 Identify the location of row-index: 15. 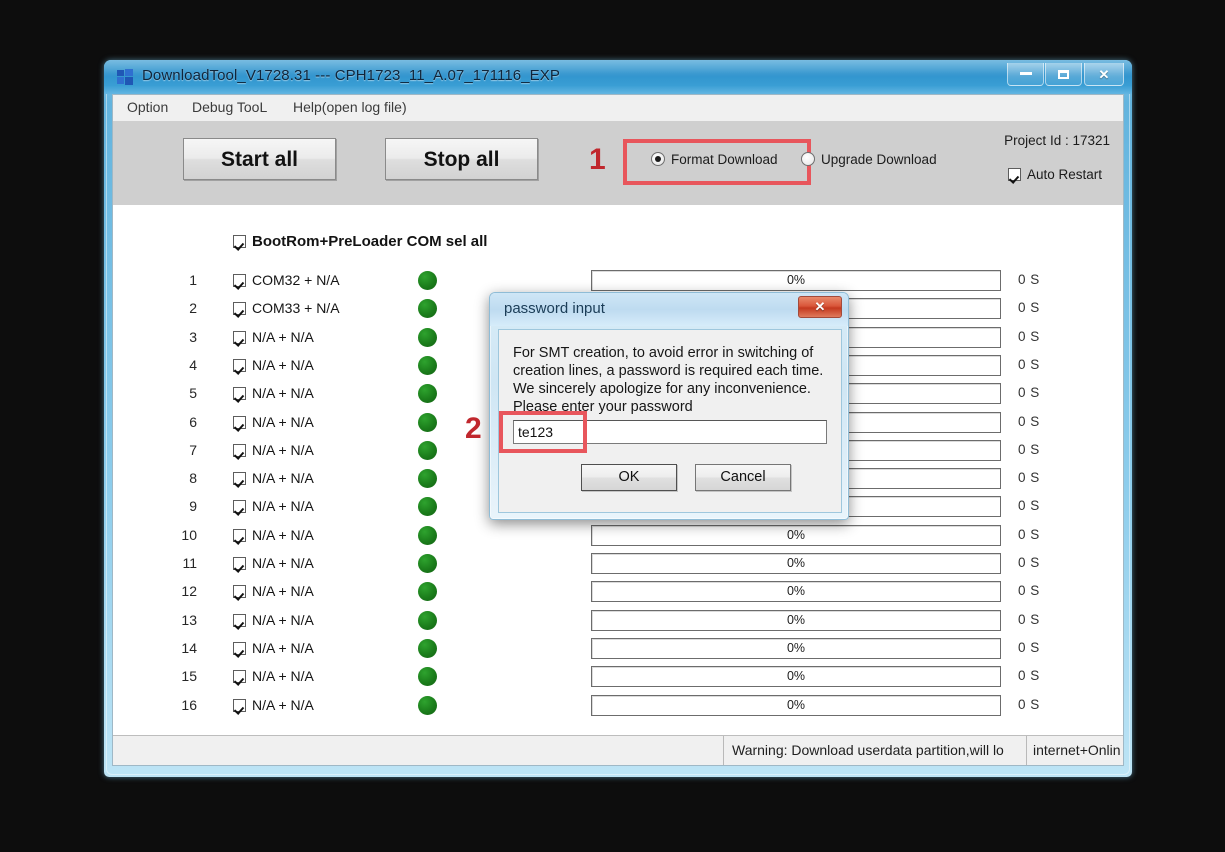
(189, 676).